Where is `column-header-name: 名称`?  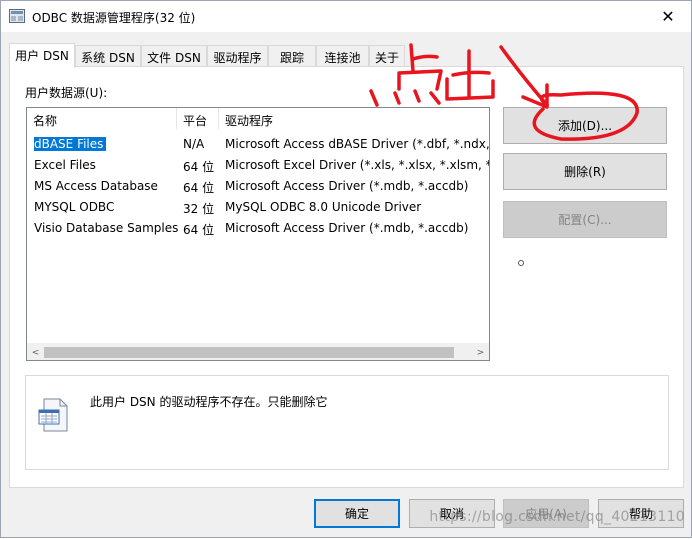 column-header-name: 名称 is located at coordinates (102, 118).